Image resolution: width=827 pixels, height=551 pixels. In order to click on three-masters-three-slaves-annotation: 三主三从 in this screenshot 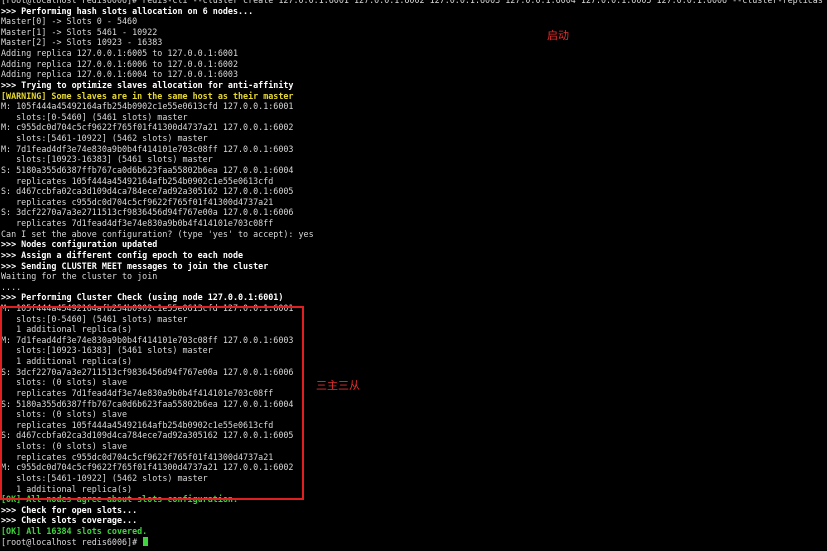, I will do `click(338, 385)`.